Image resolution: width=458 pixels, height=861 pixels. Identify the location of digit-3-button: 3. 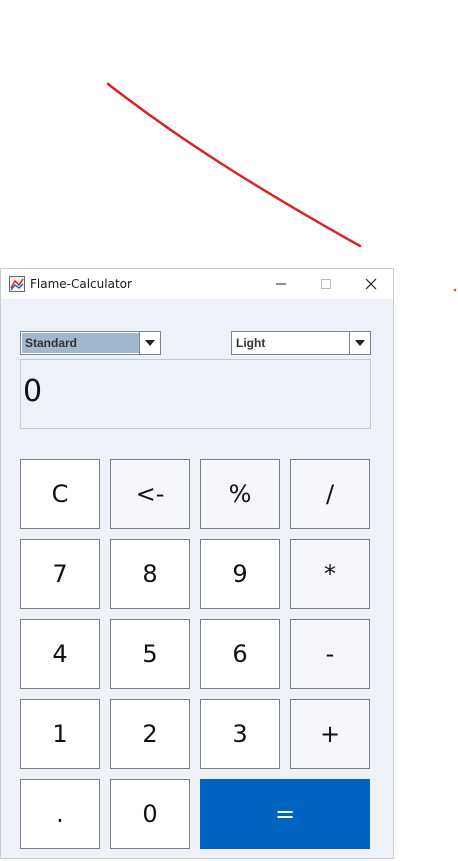
(240, 734).